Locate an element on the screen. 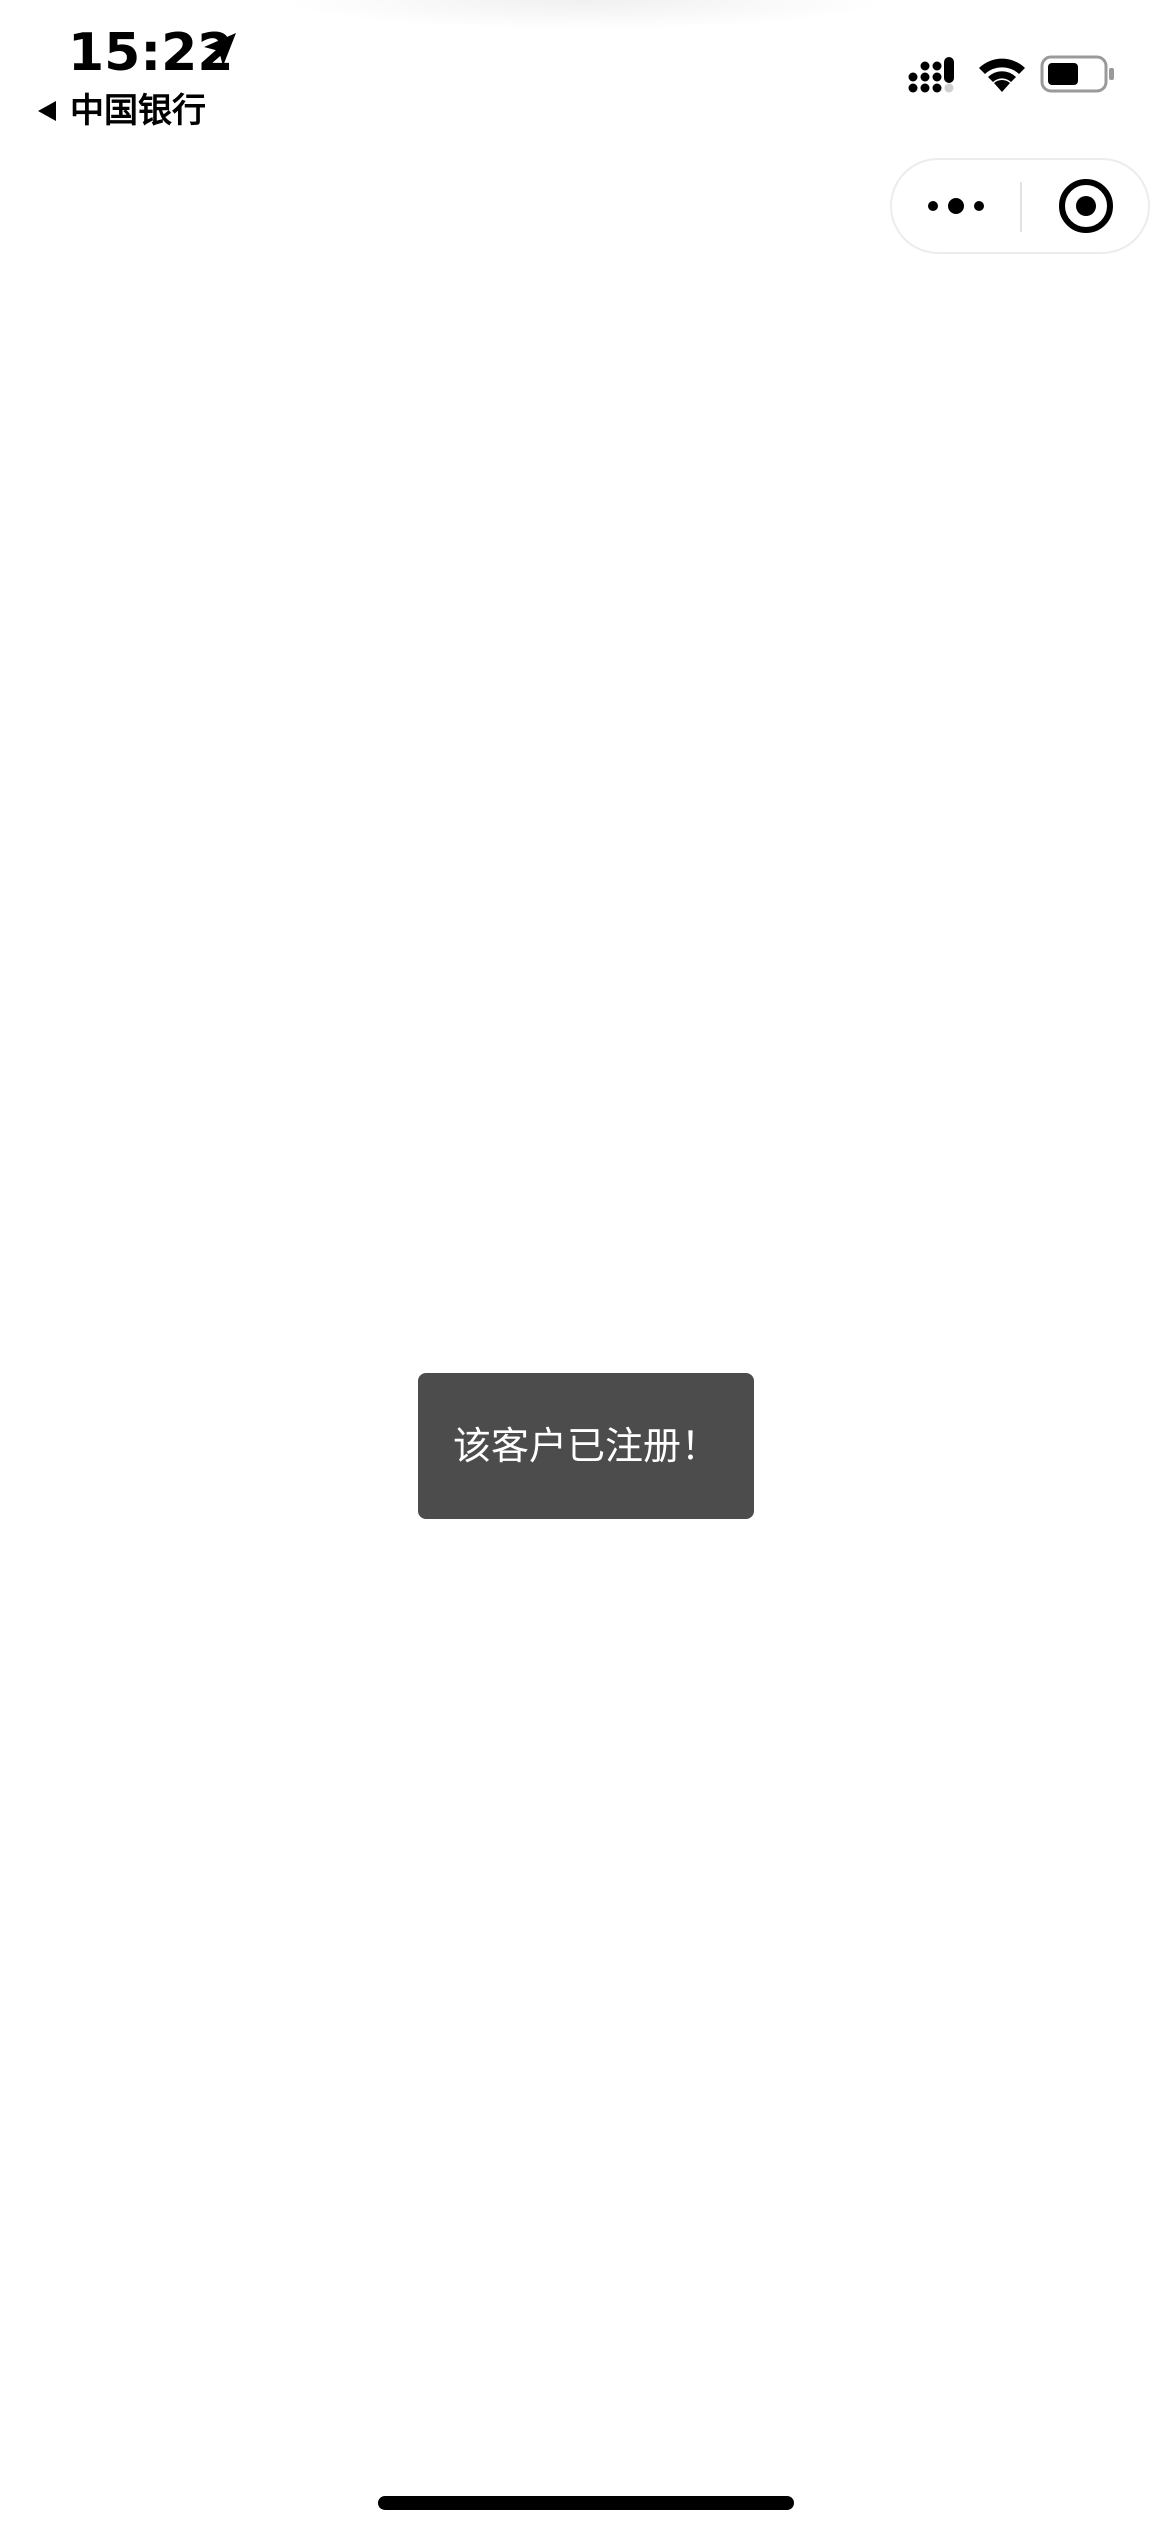 Image resolution: width=1170 pixels, height=2532 pixels. more-dots-icon is located at coordinates (956, 206).